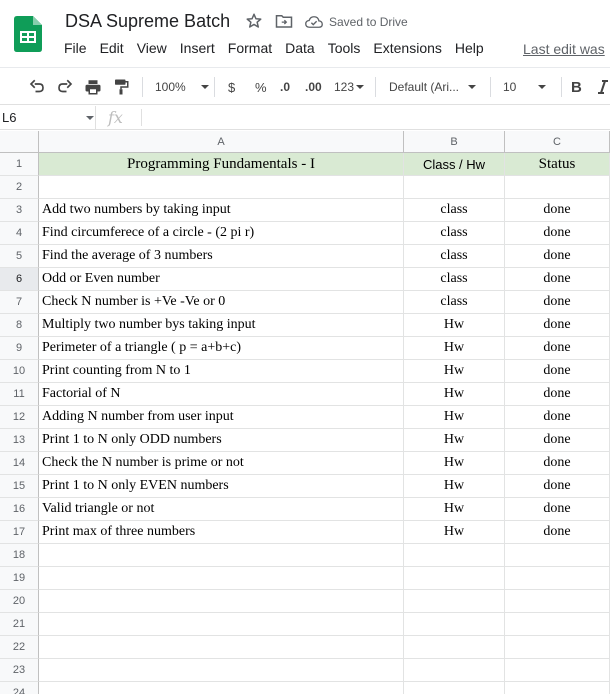  What do you see at coordinates (221, 256) in the screenshot?
I see `cell-a: Find the average of 3 numbers` at bounding box center [221, 256].